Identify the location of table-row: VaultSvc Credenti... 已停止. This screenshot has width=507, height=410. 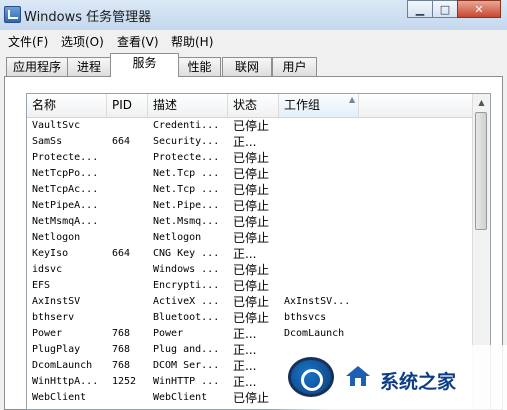
(250, 126).